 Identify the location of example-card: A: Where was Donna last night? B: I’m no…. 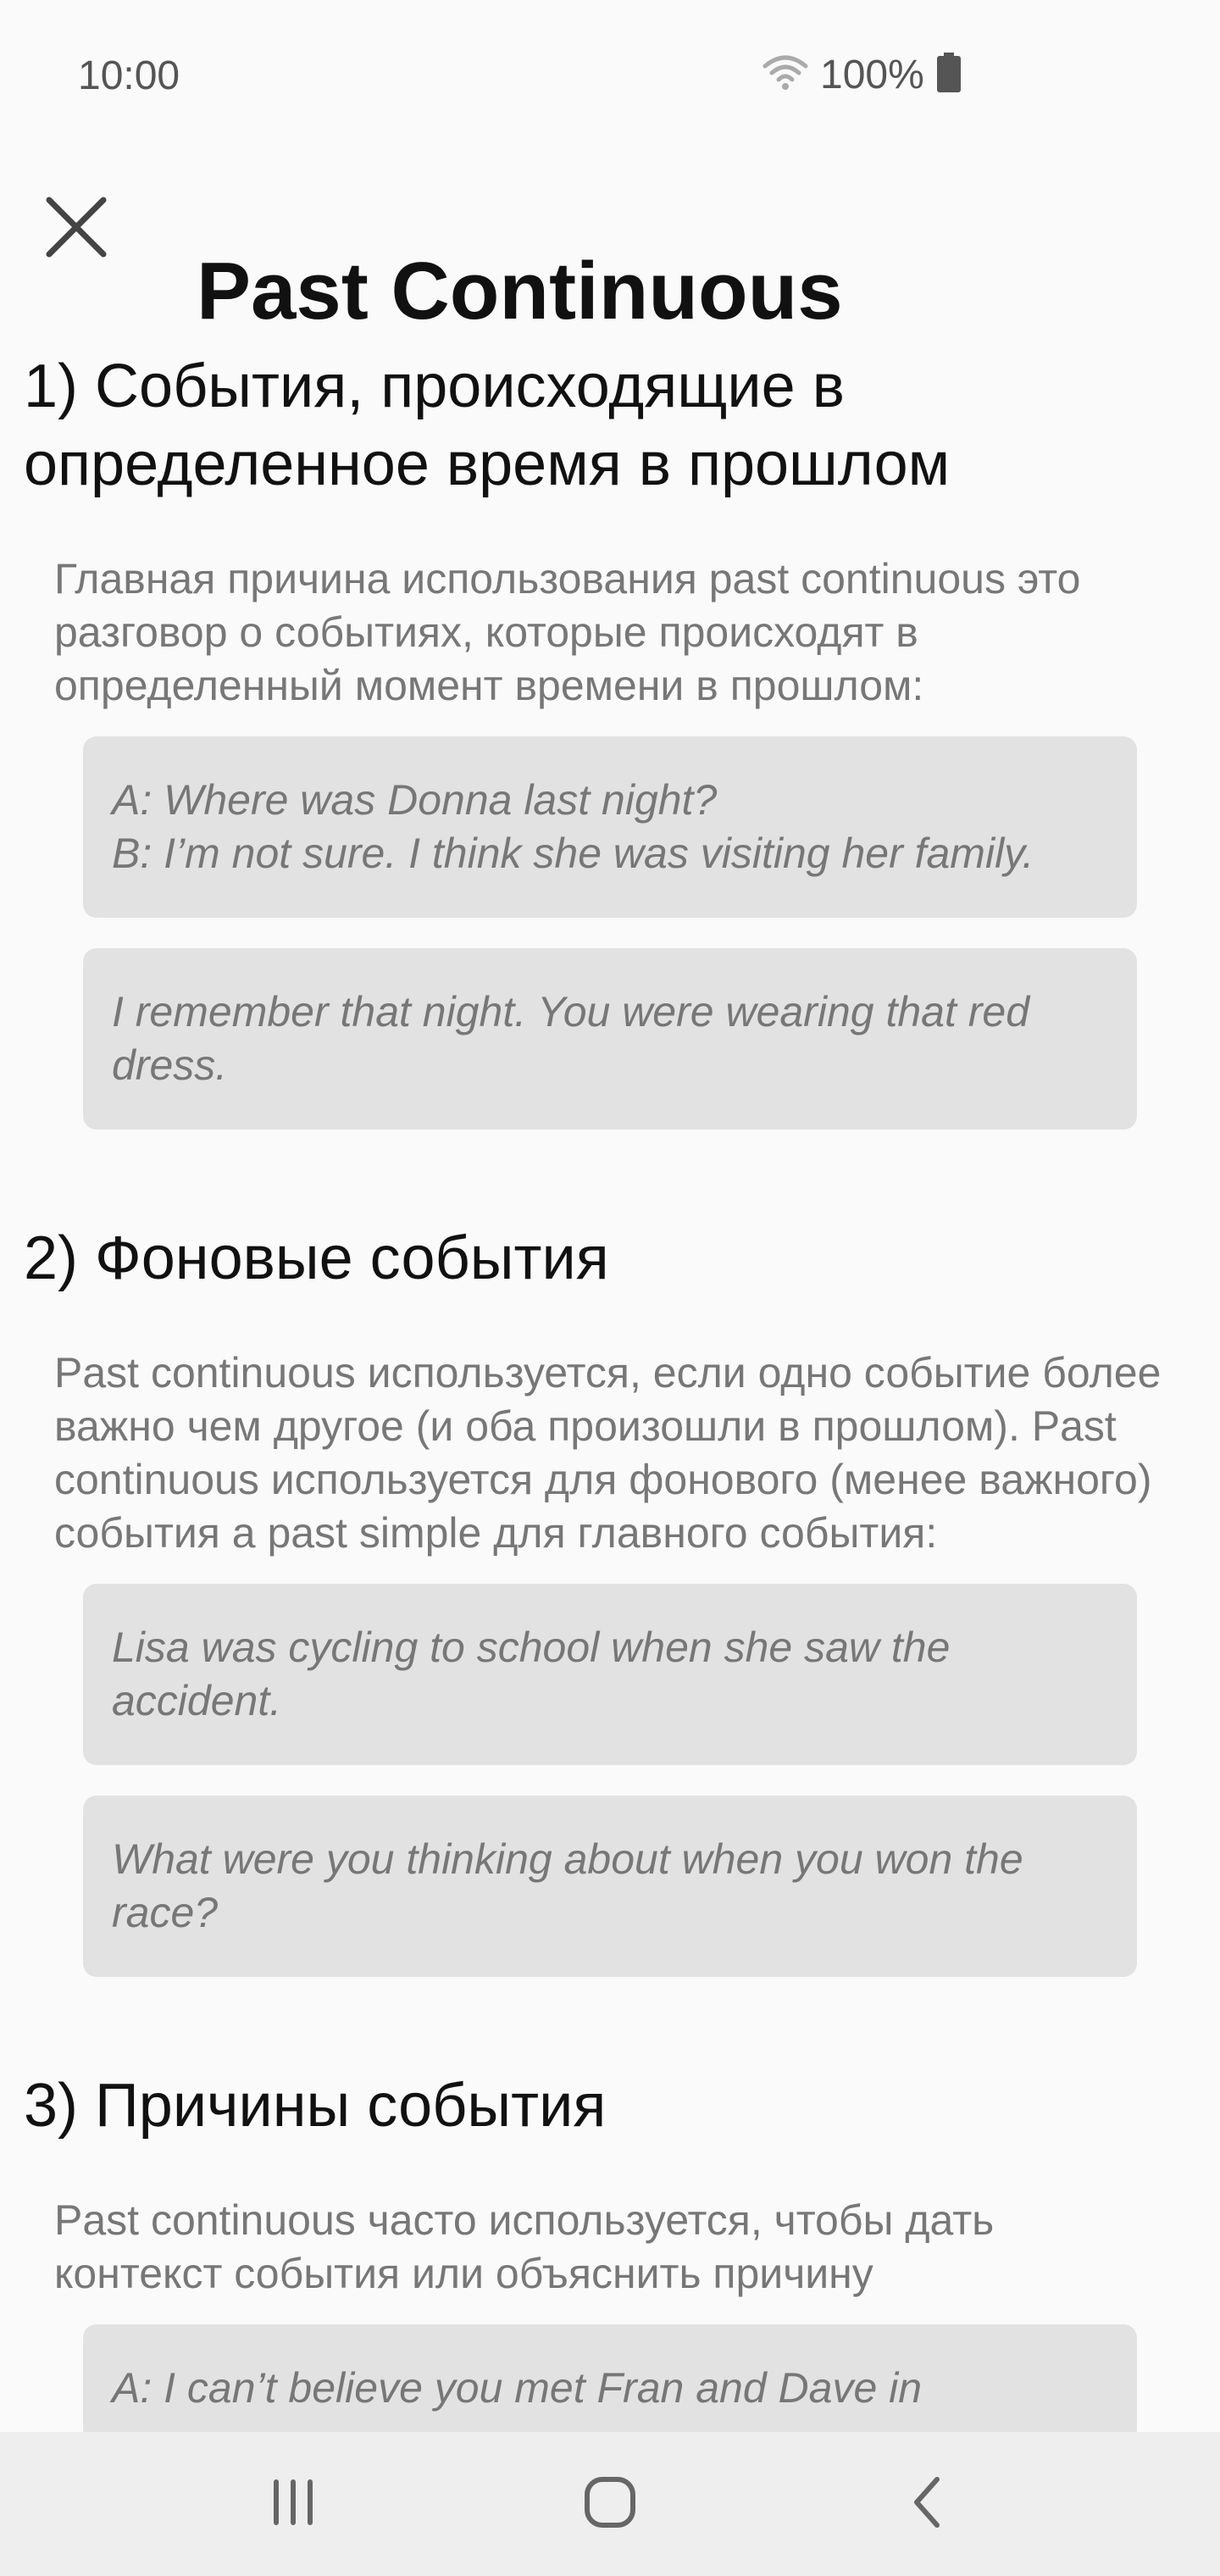
(610, 827).